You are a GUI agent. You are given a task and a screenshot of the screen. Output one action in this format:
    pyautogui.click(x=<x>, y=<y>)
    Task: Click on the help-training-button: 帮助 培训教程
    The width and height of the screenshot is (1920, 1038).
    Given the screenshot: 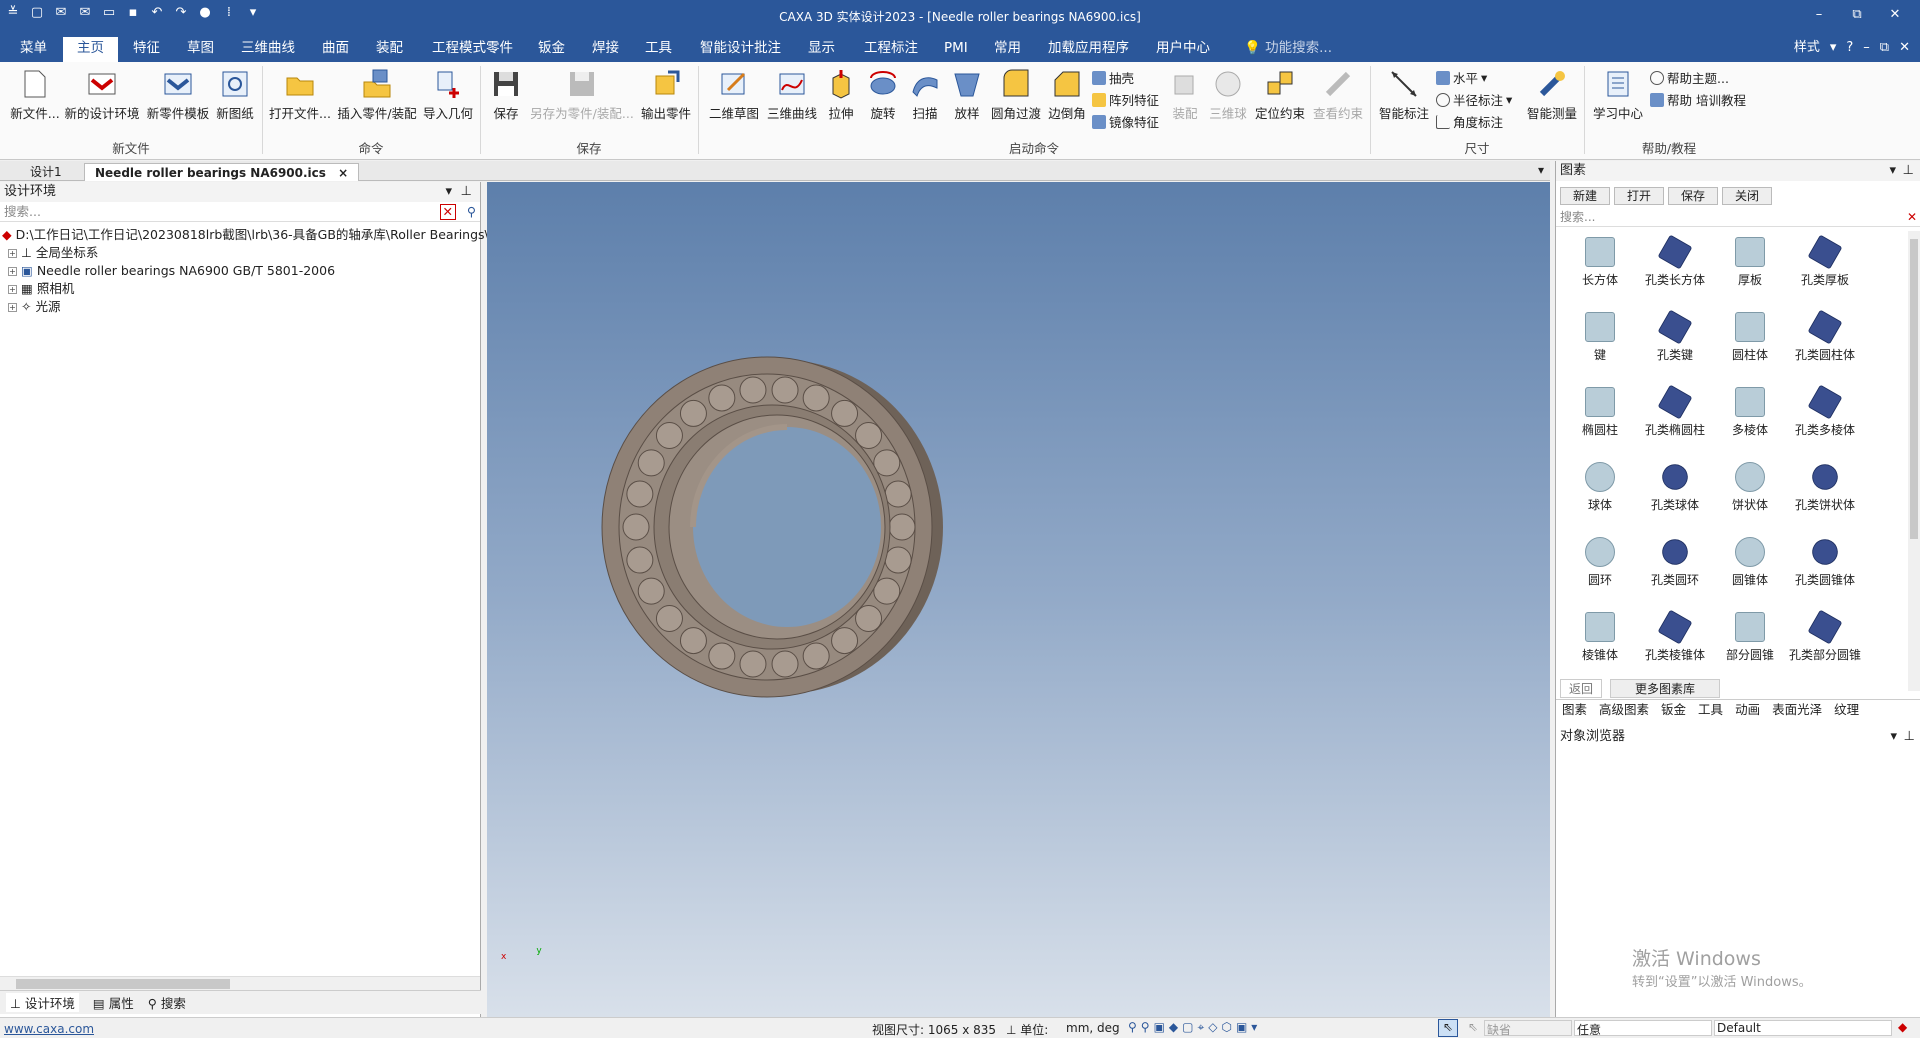 What is the action you would take?
    pyautogui.click(x=1698, y=99)
    